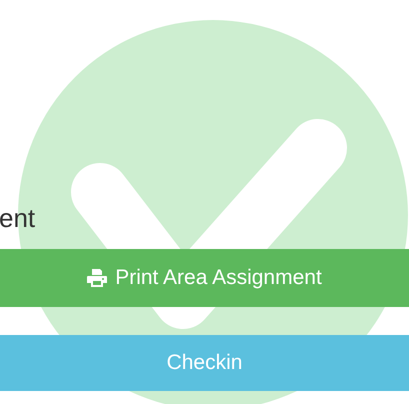 This screenshot has height=404, width=409. I want to click on print-button: Print Area Assignment, so click(204, 278).